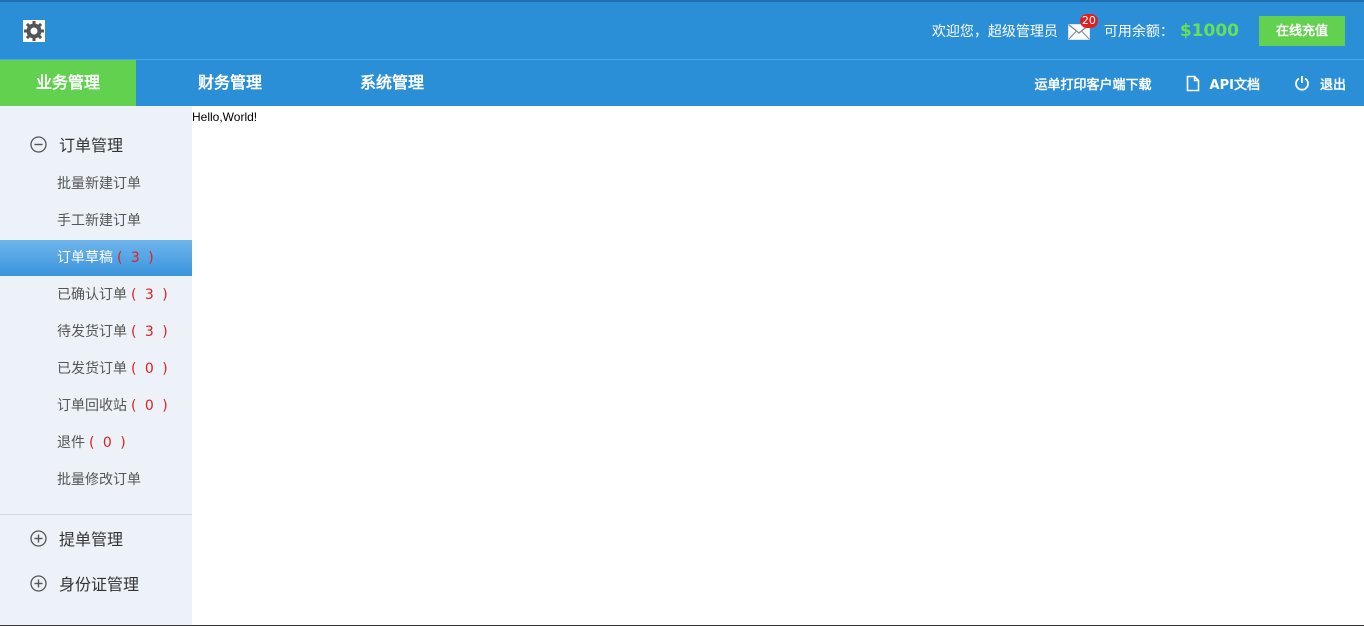  Describe the element at coordinates (92, 406) in the screenshot. I see `sidebar-item-label: 订单回收站` at that location.